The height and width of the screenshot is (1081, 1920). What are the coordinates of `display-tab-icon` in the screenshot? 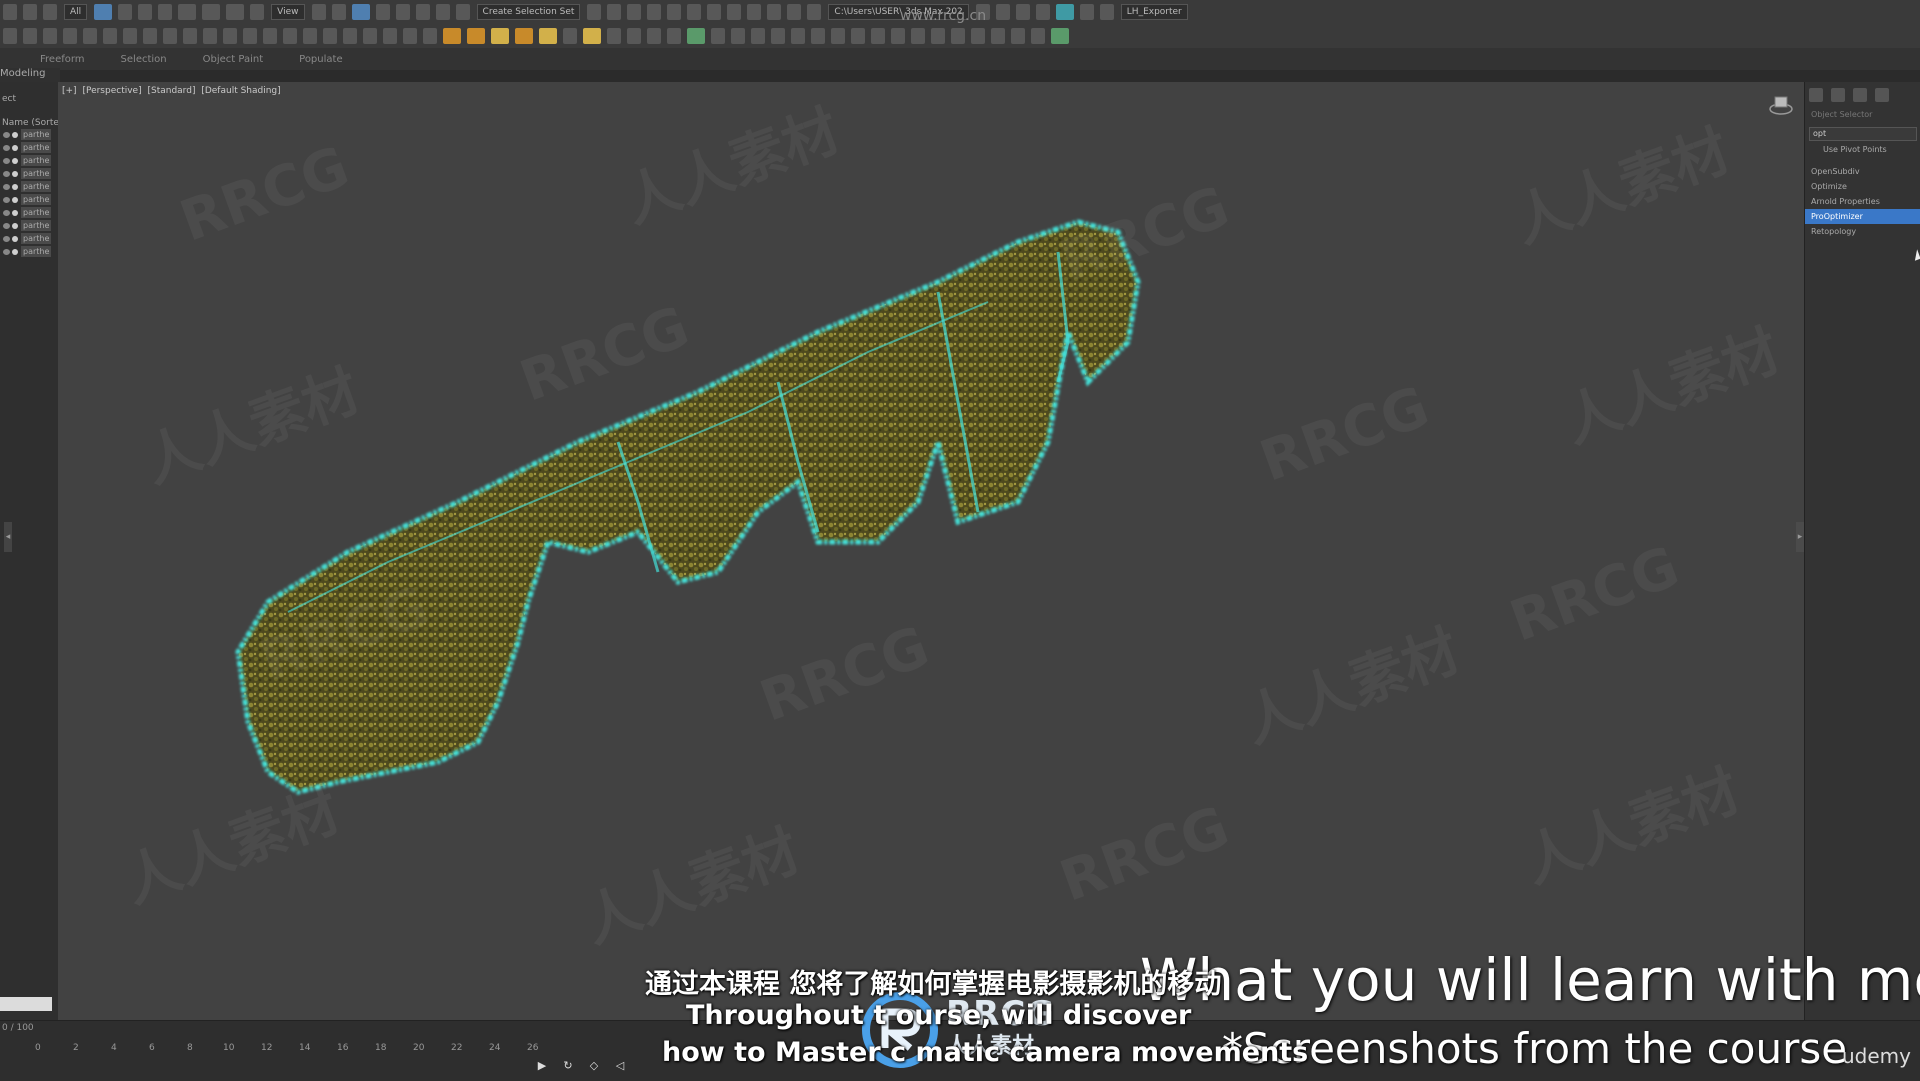 It's located at (1882, 95).